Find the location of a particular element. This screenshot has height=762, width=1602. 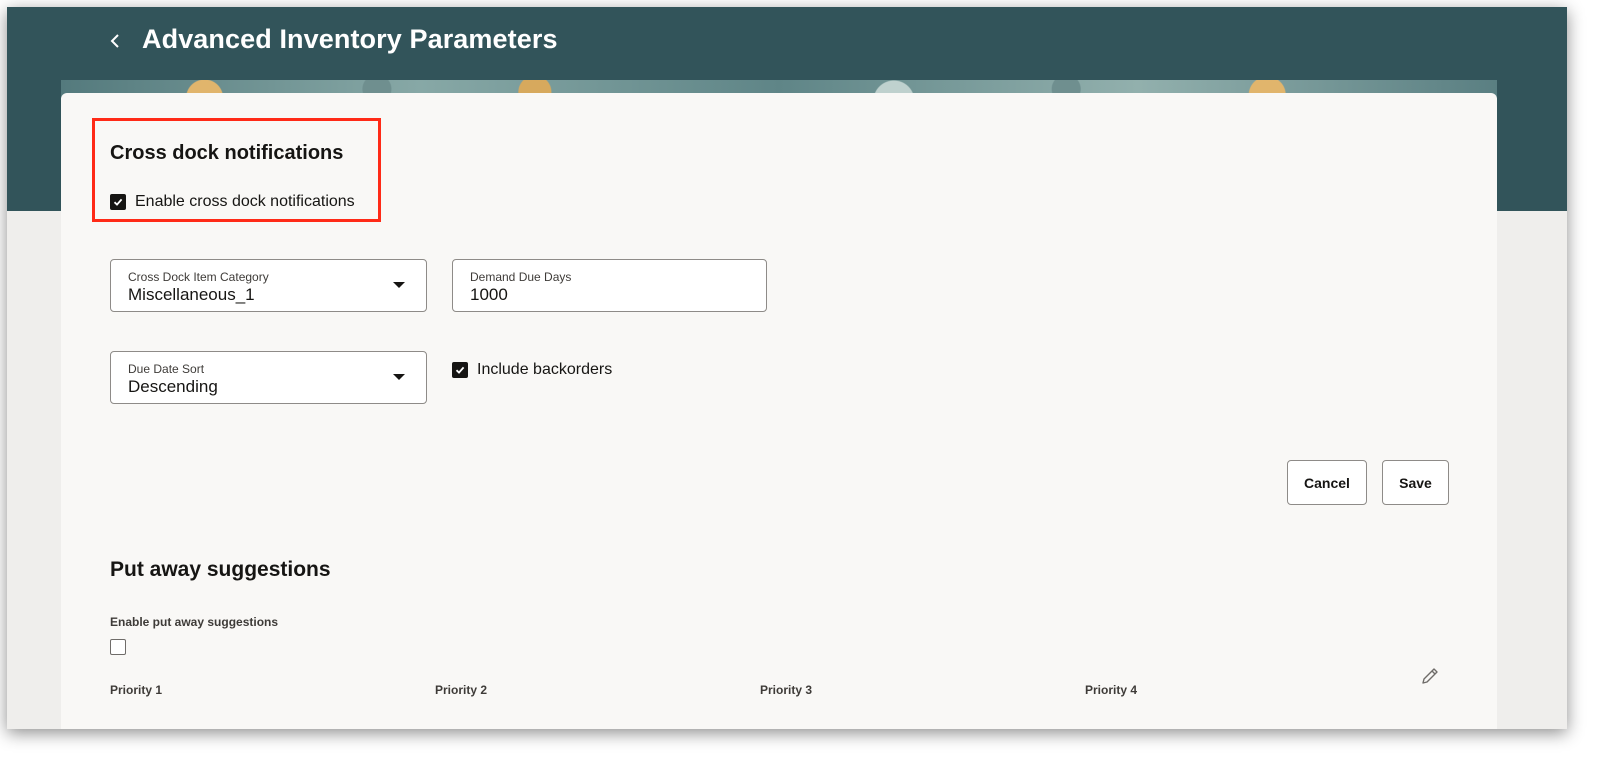

include-backorders-checkbox: Include backorders is located at coordinates (532, 370).